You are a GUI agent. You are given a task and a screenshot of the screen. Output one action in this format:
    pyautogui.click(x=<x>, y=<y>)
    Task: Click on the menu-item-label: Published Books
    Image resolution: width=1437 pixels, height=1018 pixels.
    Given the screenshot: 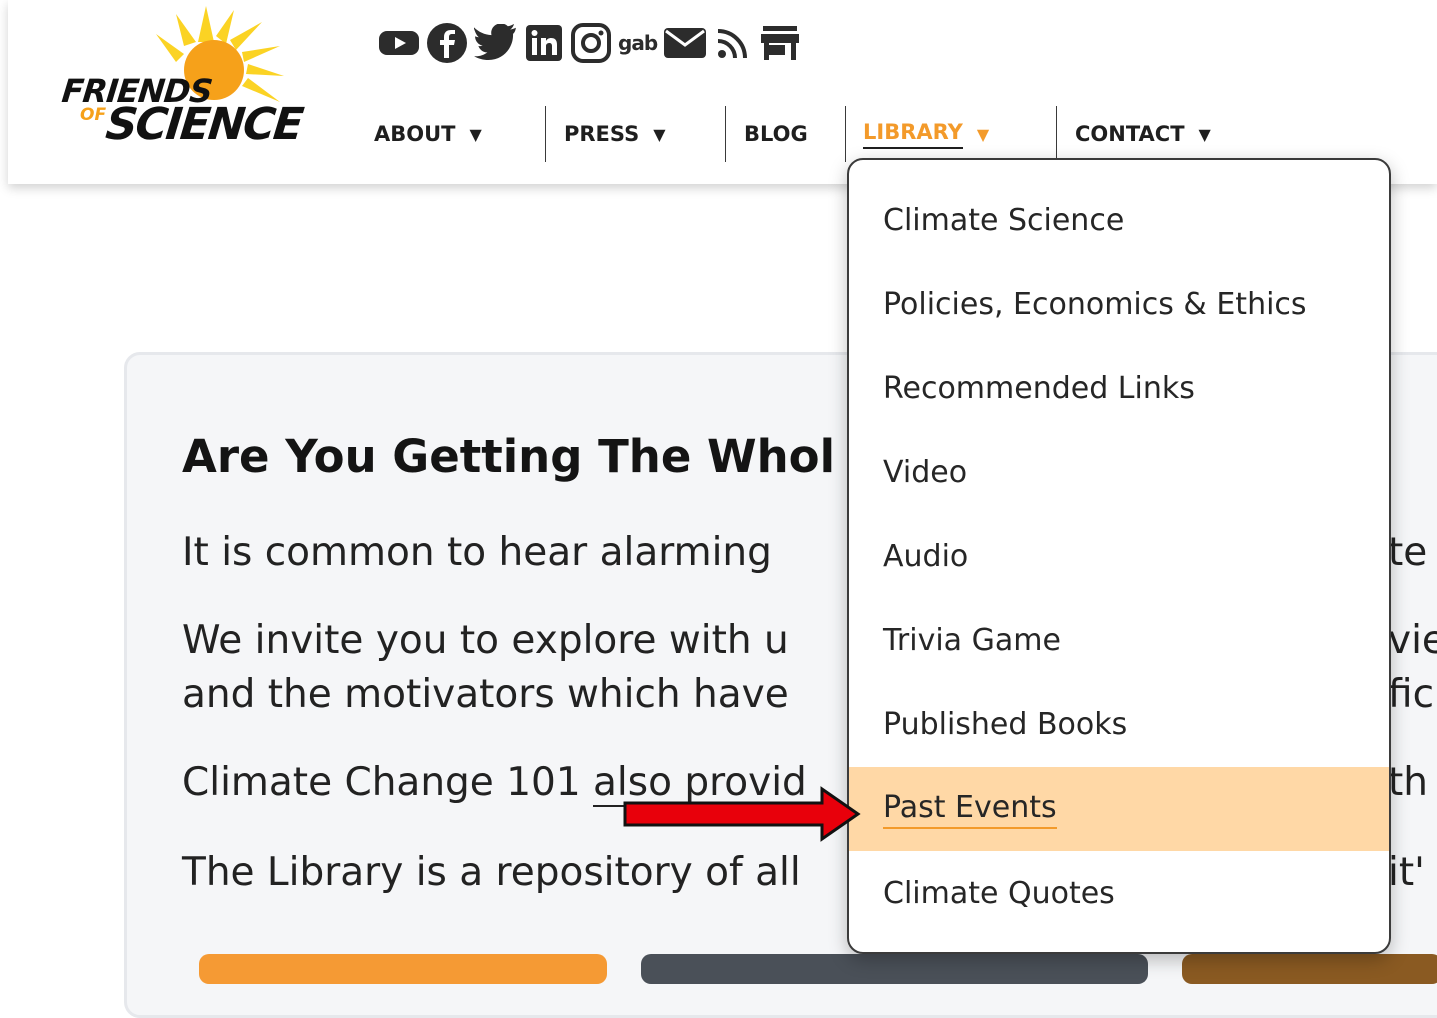 What is the action you would take?
    pyautogui.click(x=1005, y=724)
    